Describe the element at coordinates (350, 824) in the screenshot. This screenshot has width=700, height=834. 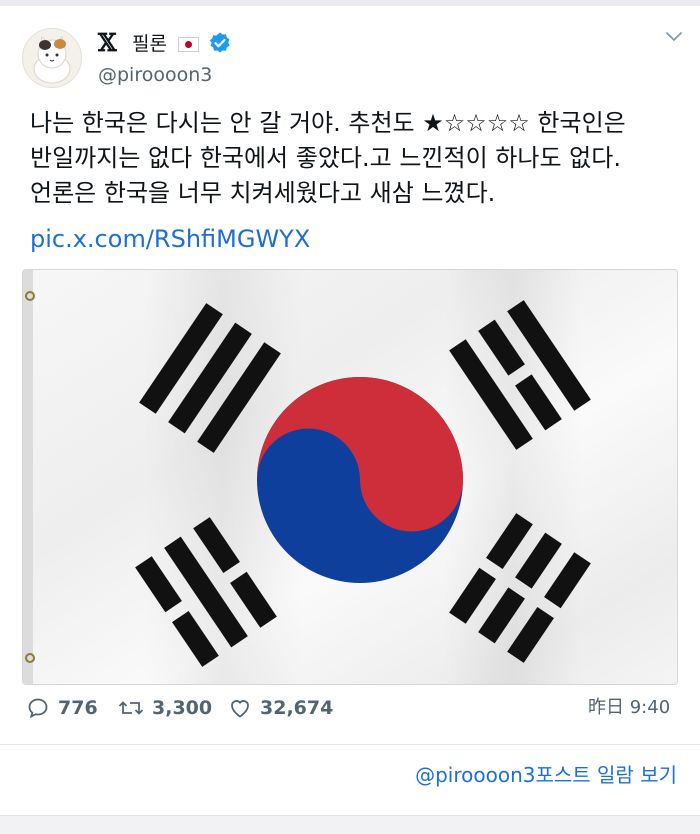
I see `bottom-bar` at that location.